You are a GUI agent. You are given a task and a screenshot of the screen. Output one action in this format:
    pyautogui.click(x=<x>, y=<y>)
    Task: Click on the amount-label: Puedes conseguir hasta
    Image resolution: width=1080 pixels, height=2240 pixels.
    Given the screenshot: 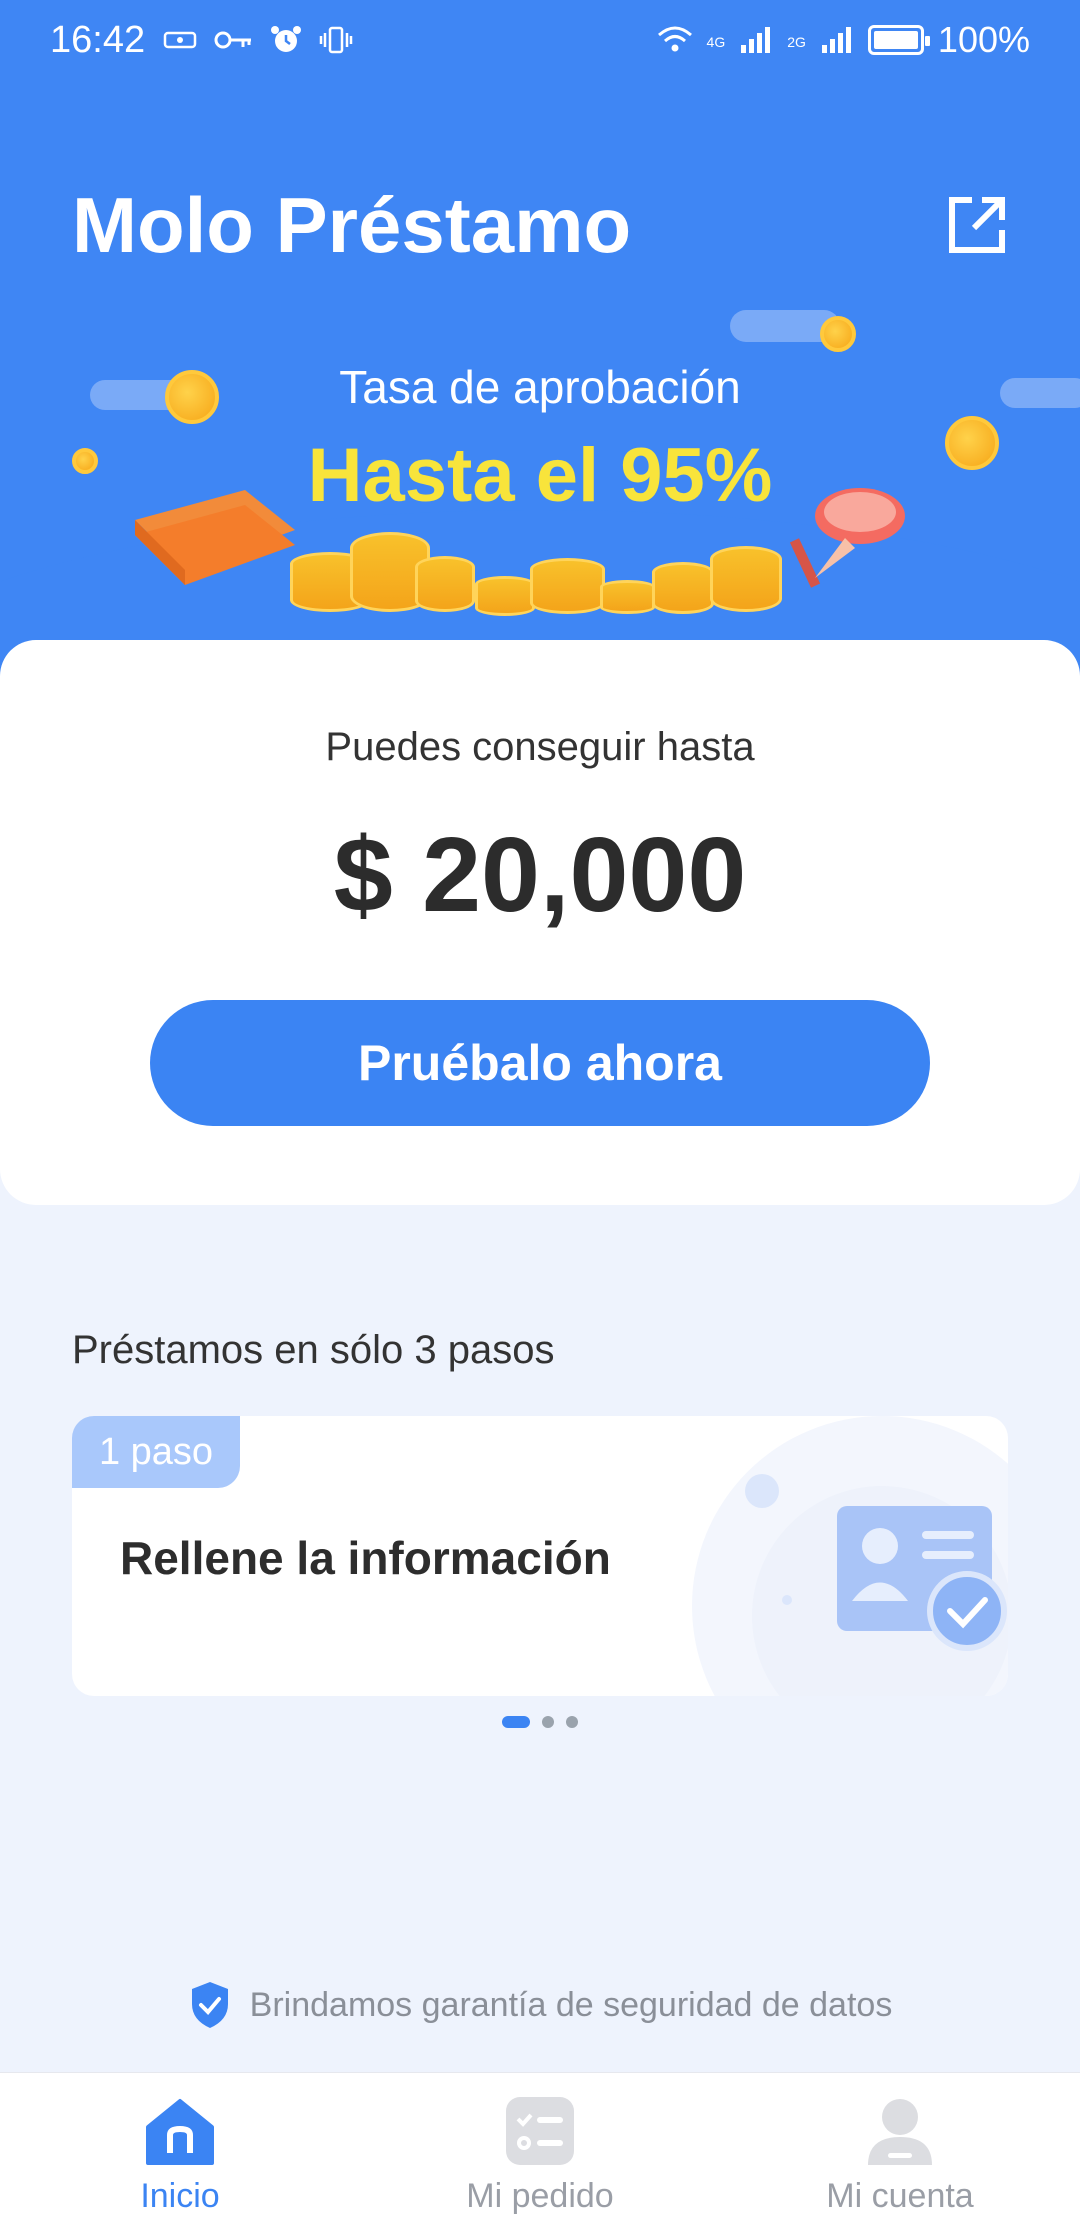 What is the action you would take?
    pyautogui.click(x=540, y=747)
    